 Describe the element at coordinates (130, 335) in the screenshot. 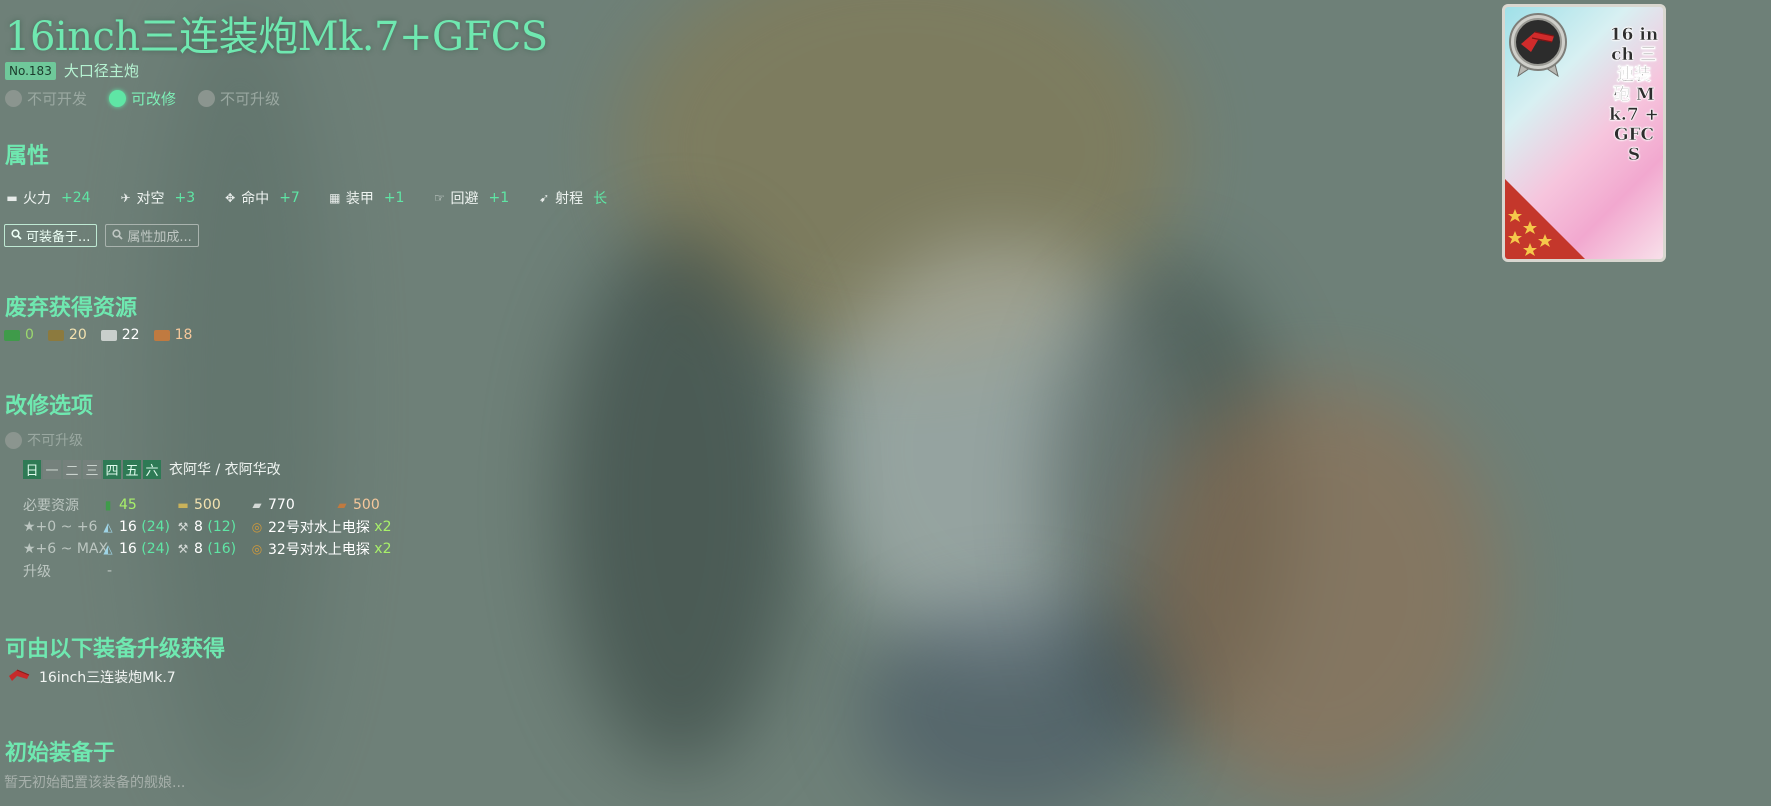

I see `scrap-steel-value: 22` at that location.